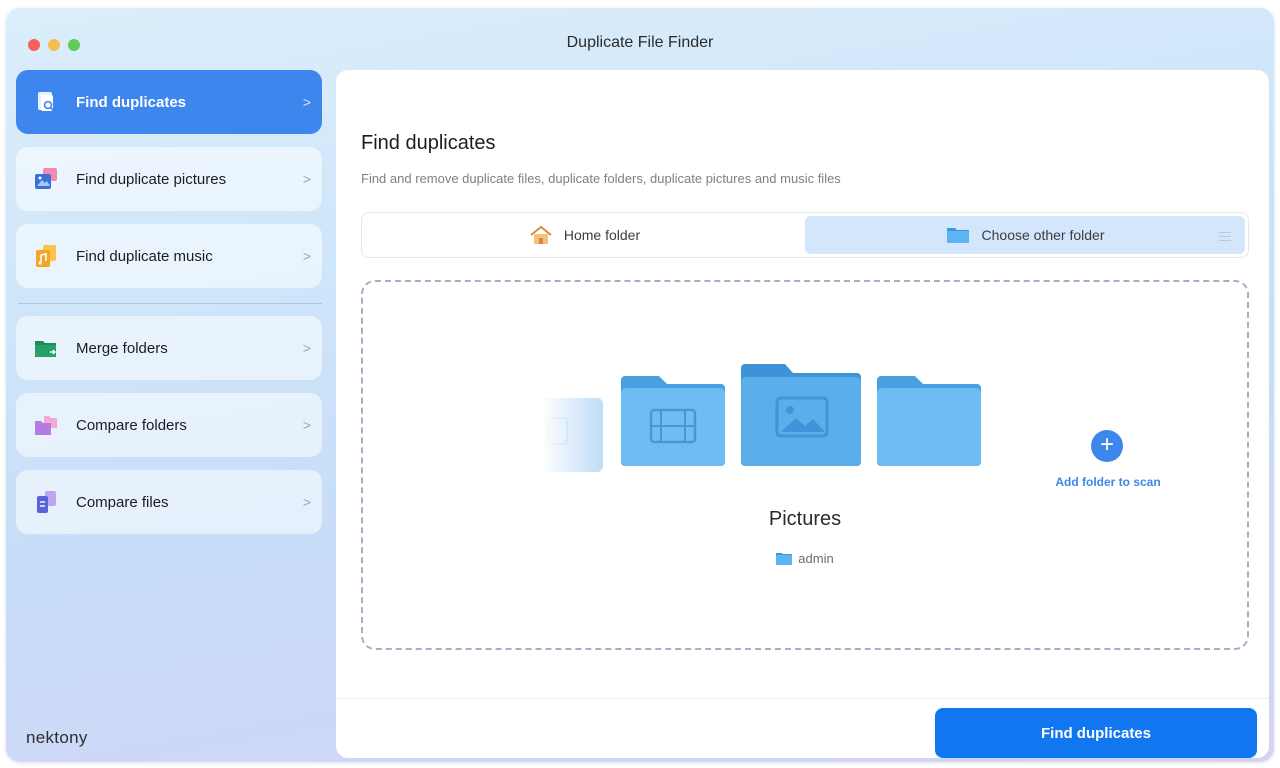 This screenshot has height=768, width=1280. What do you see at coordinates (602, 235) in the screenshot?
I see `tab-home-folder-label: Home folder` at bounding box center [602, 235].